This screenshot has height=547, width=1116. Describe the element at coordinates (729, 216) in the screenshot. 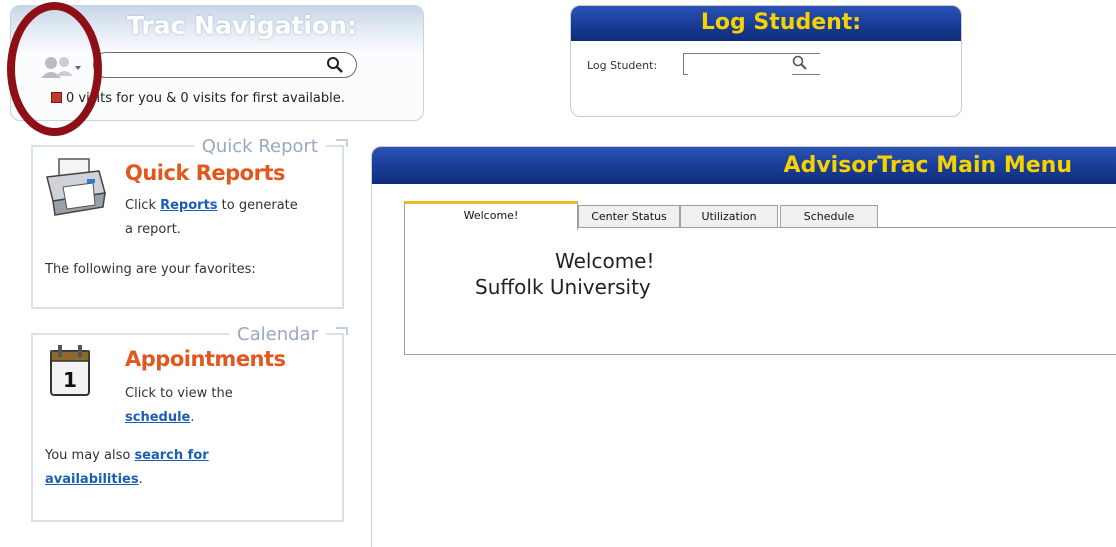

I see `tab-utilization: Utilization` at that location.